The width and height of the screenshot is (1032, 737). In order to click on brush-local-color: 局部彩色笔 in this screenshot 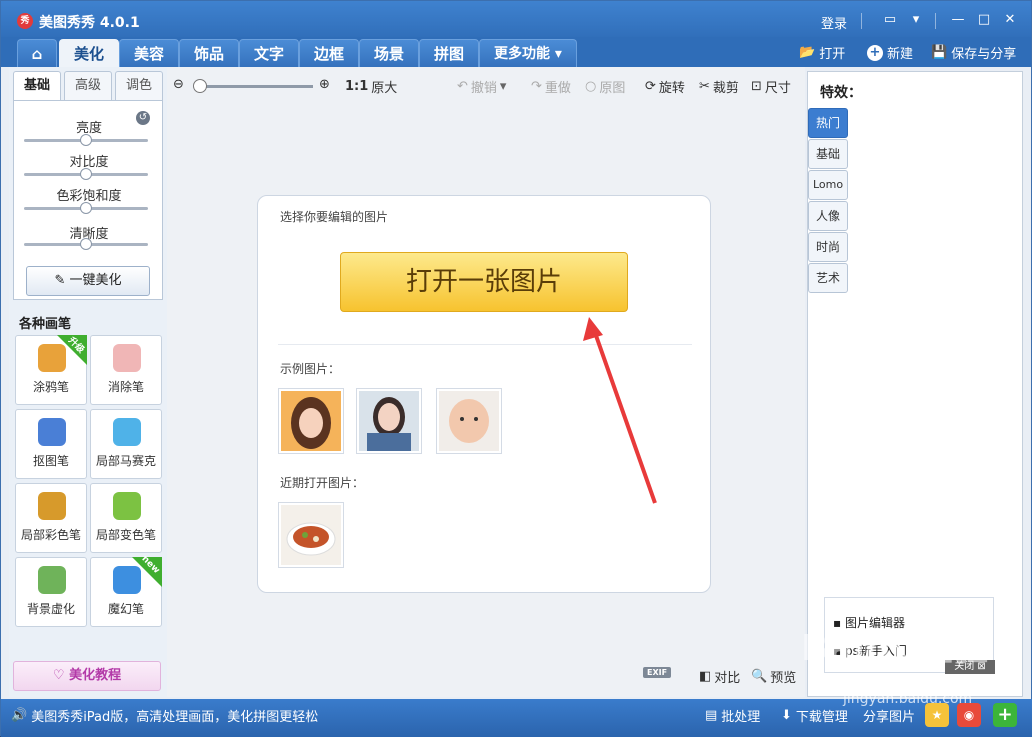, I will do `click(51, 518)`.